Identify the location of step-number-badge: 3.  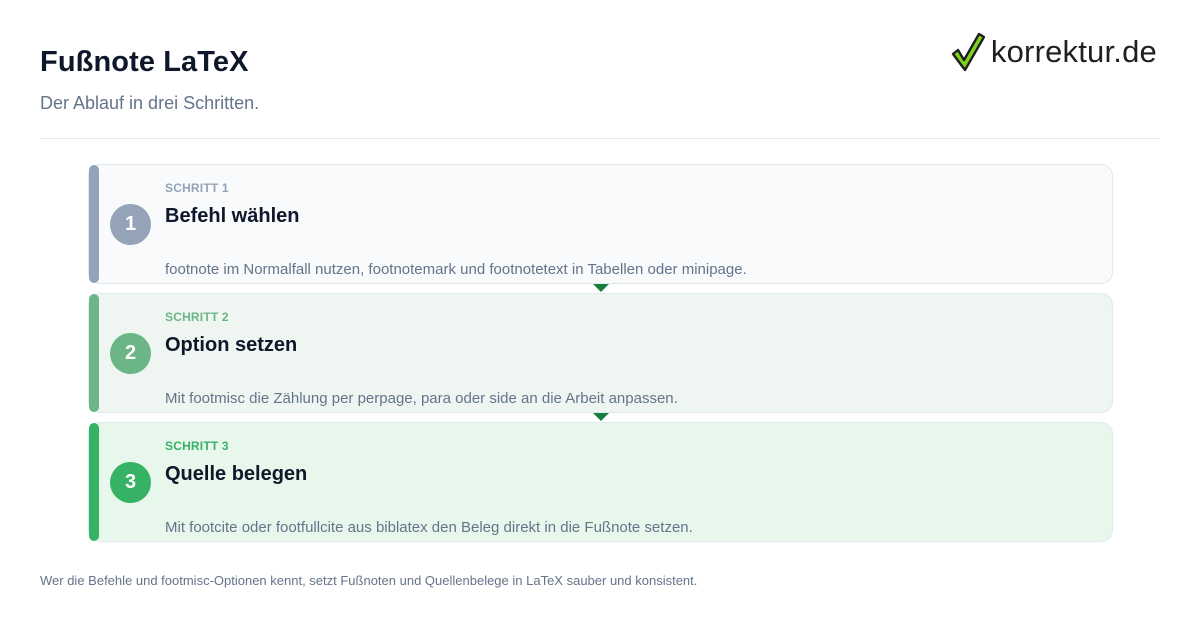
(130, 482).